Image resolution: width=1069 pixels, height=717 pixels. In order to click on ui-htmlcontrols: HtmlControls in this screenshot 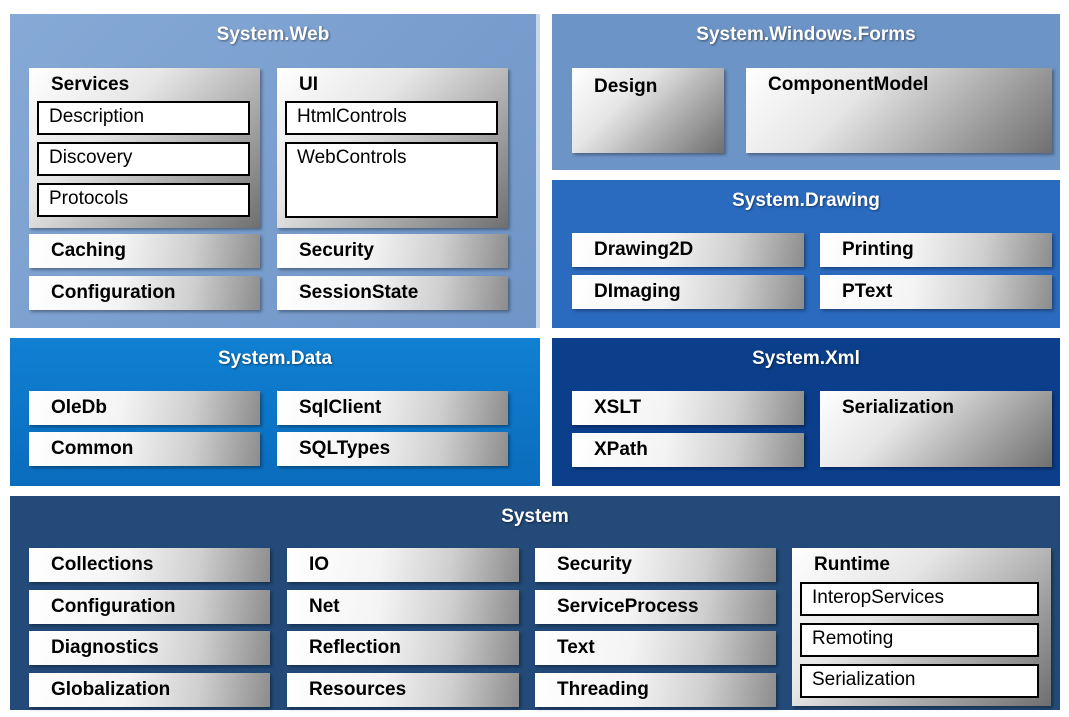, I will do `click(391, 118)`.